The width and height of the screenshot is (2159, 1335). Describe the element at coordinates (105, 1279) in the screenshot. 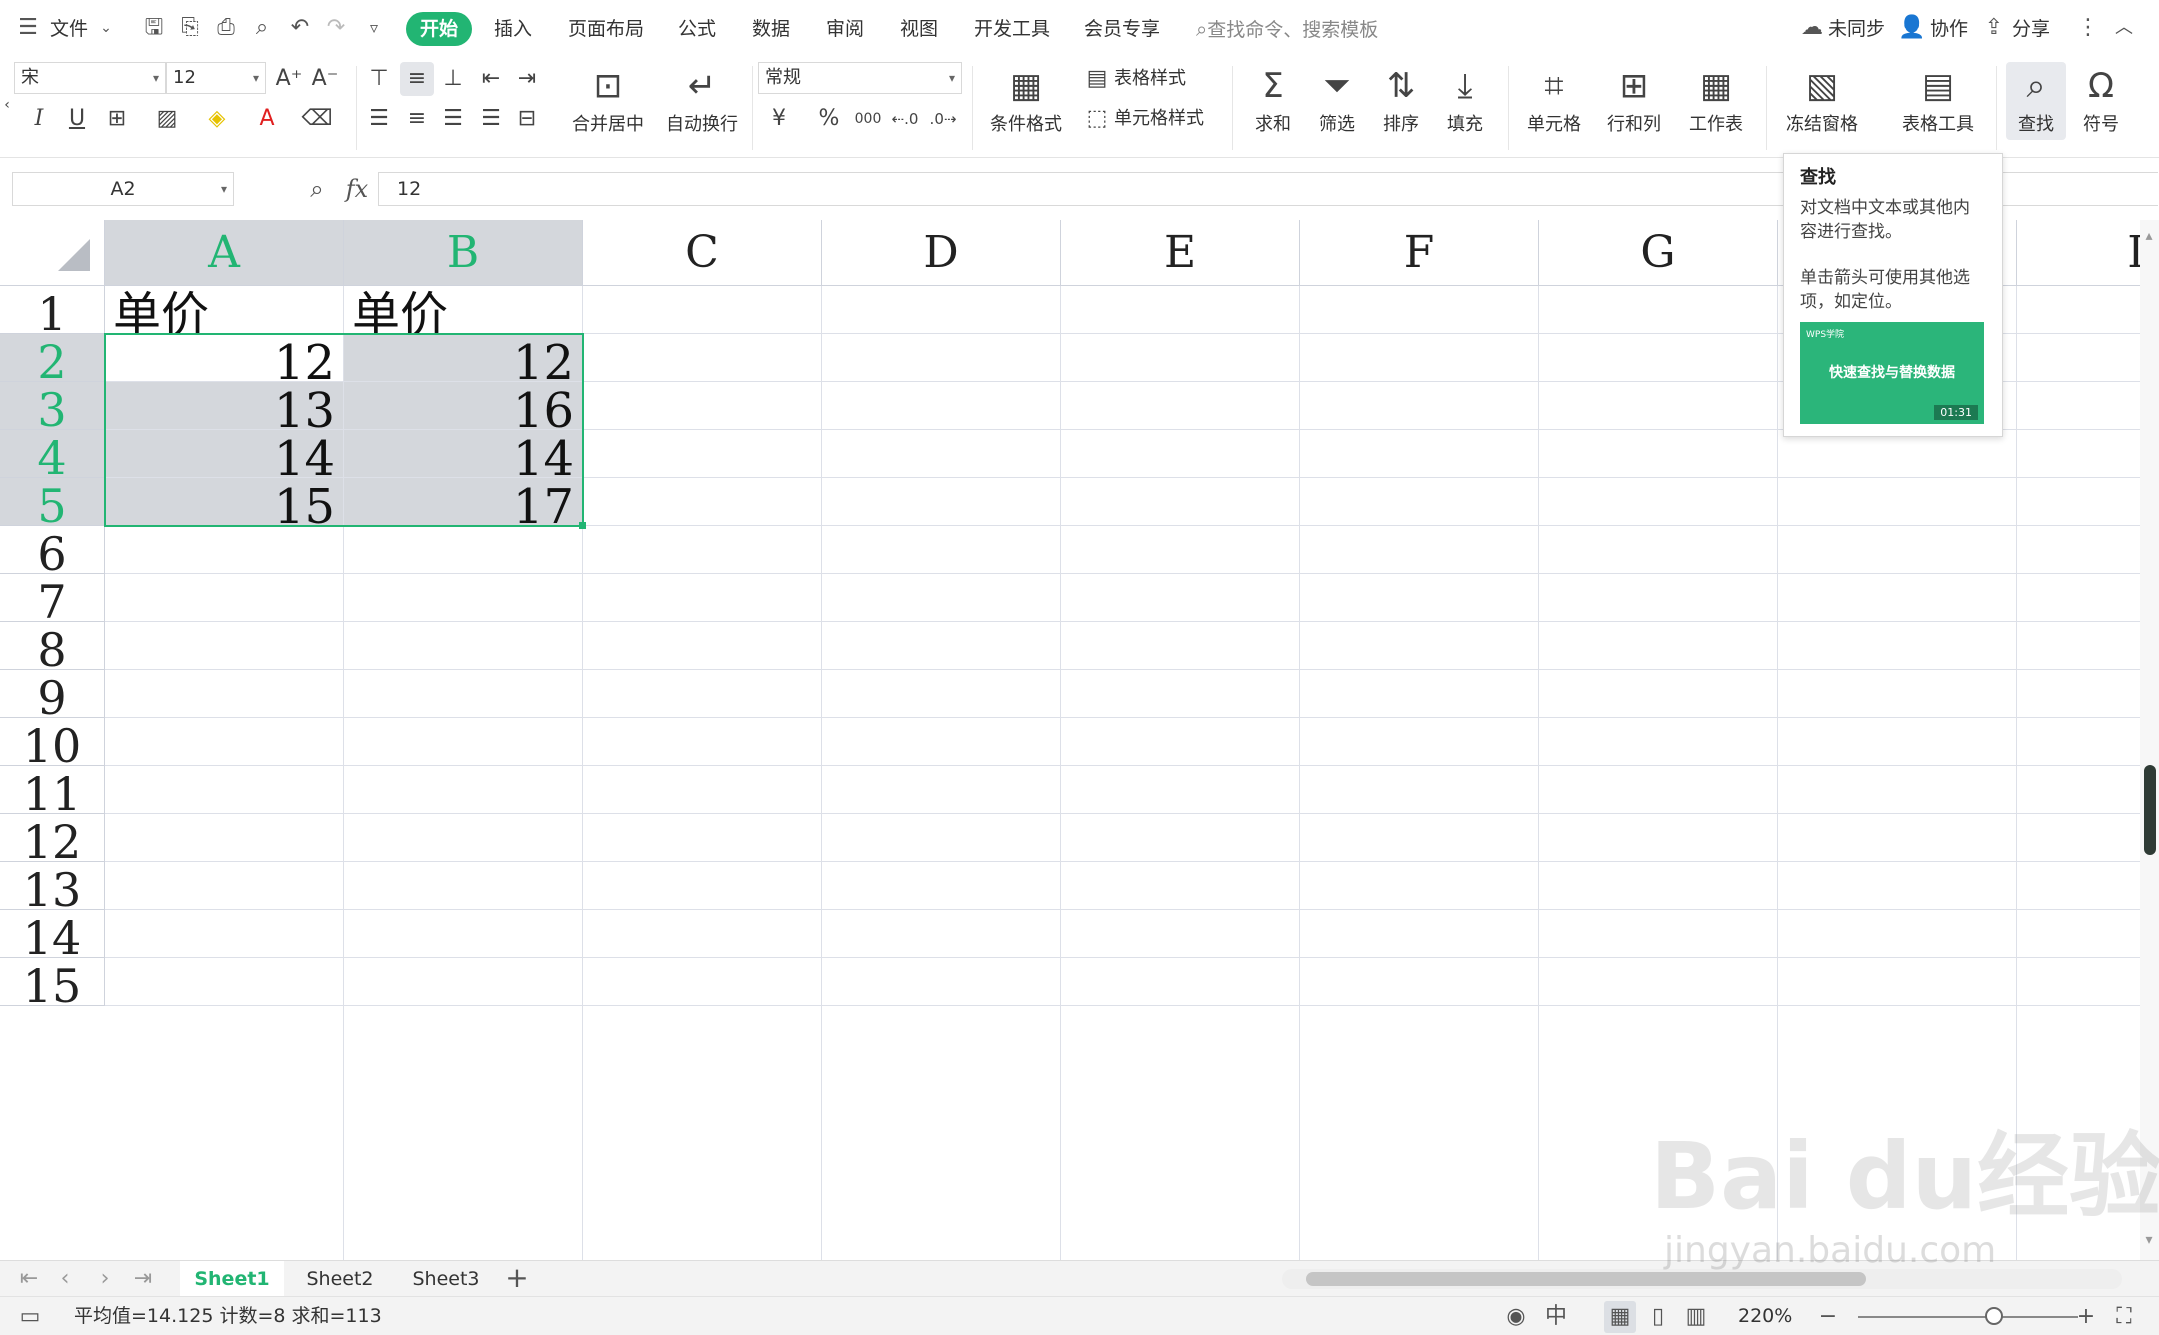

I see `next-sheet-icon: ›` at that location.